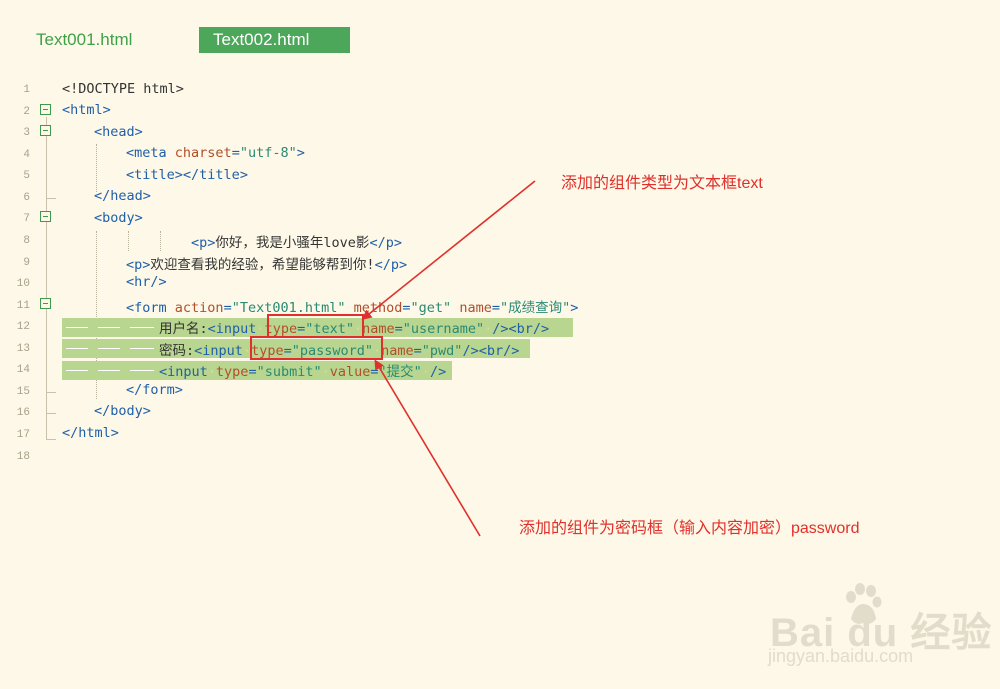 This screenshot has width=1000, height=689. I want to click on line-number: 2, so click(26, 112).